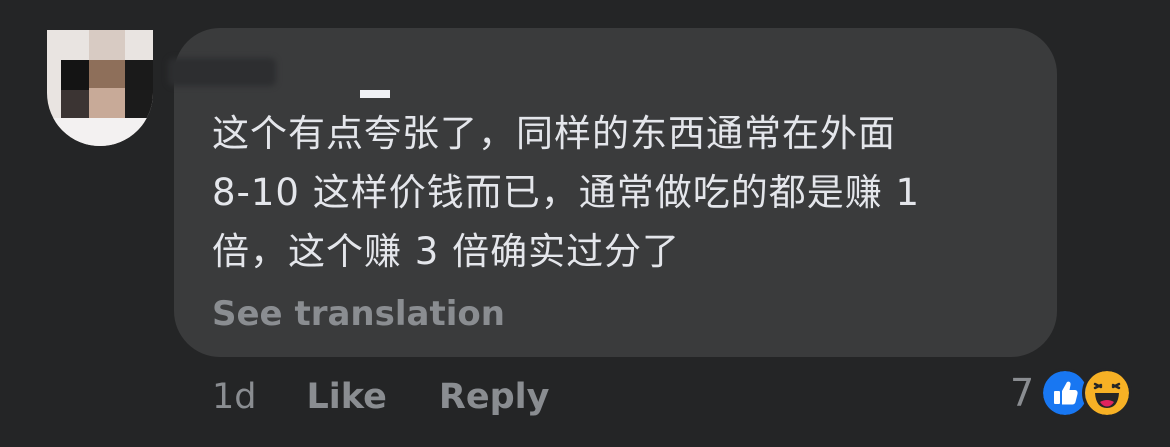 The image size is (1170, 447). I want to click on avatar, so click(100, 88).